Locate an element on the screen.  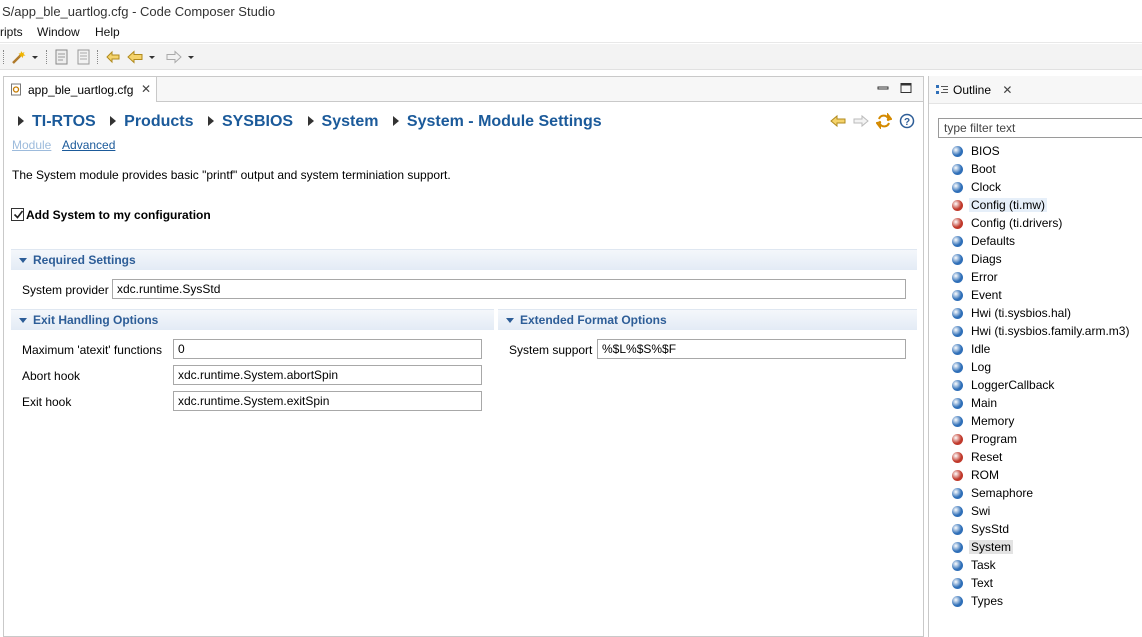
outline-item: Event is located at coordinates (1038, 296).